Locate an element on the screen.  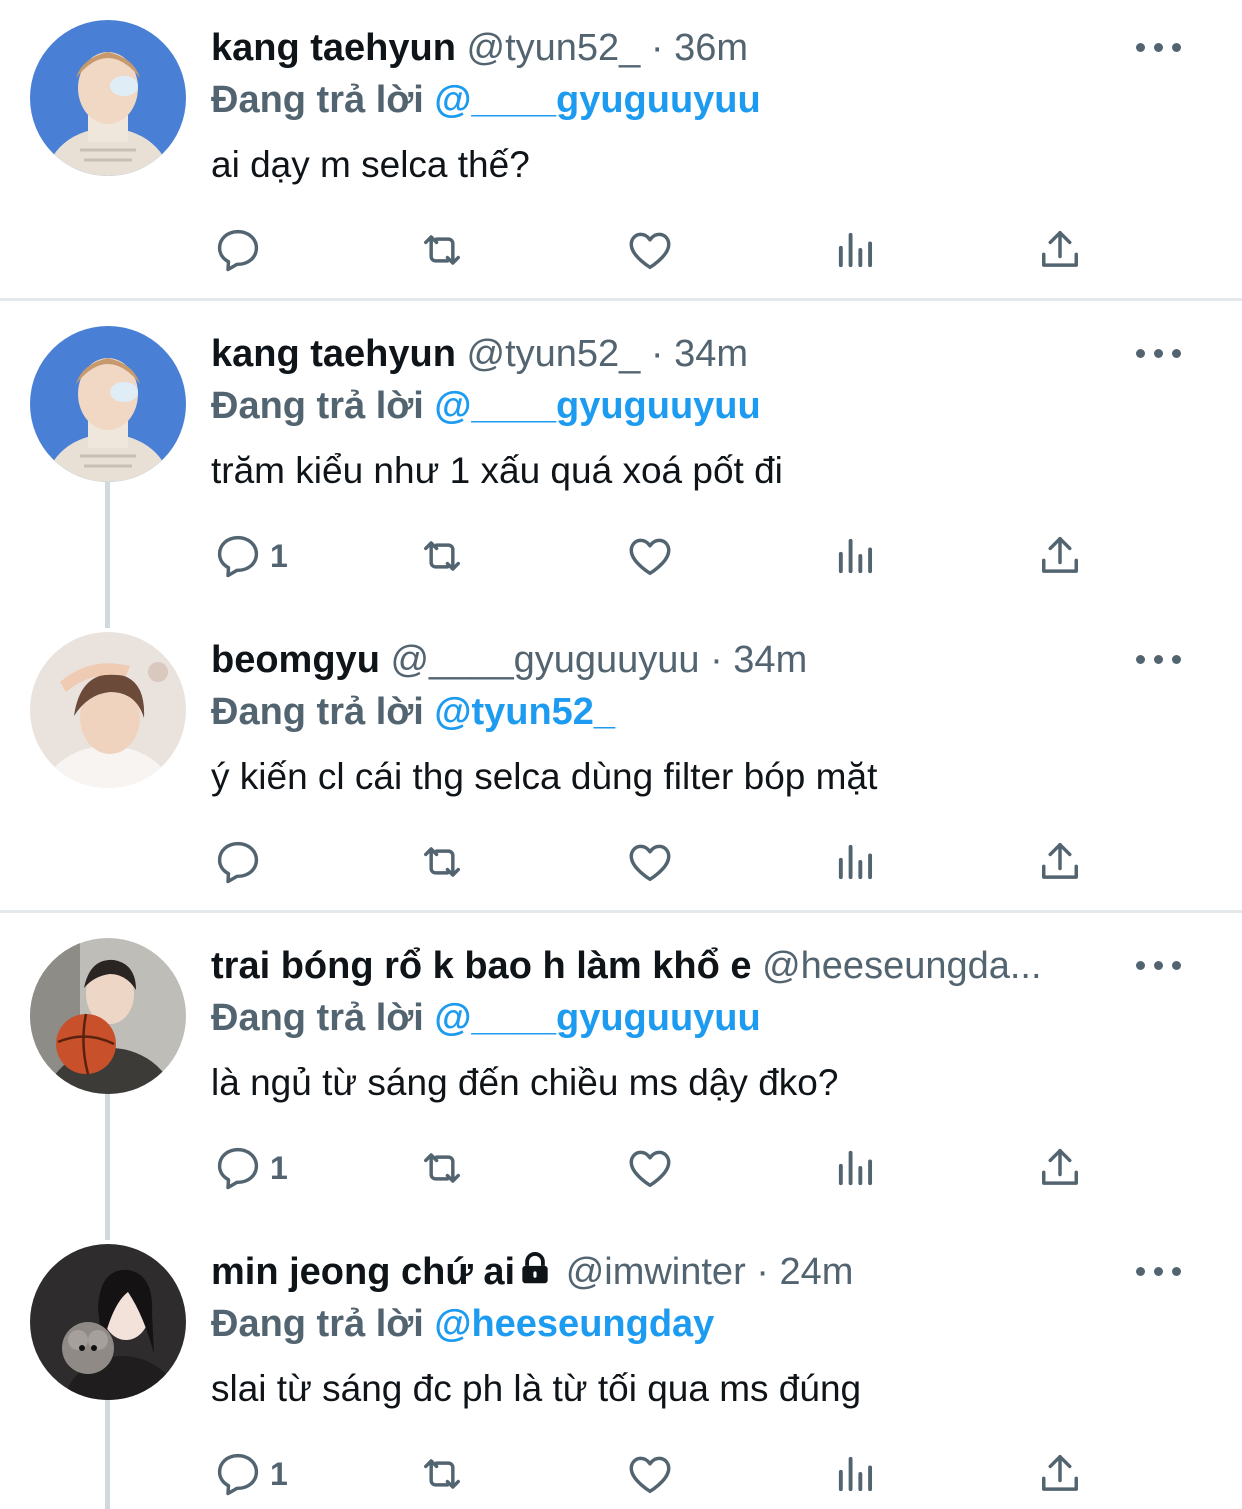
user-handle: @____gyuguuyuu is located at coordinates (544, 660).